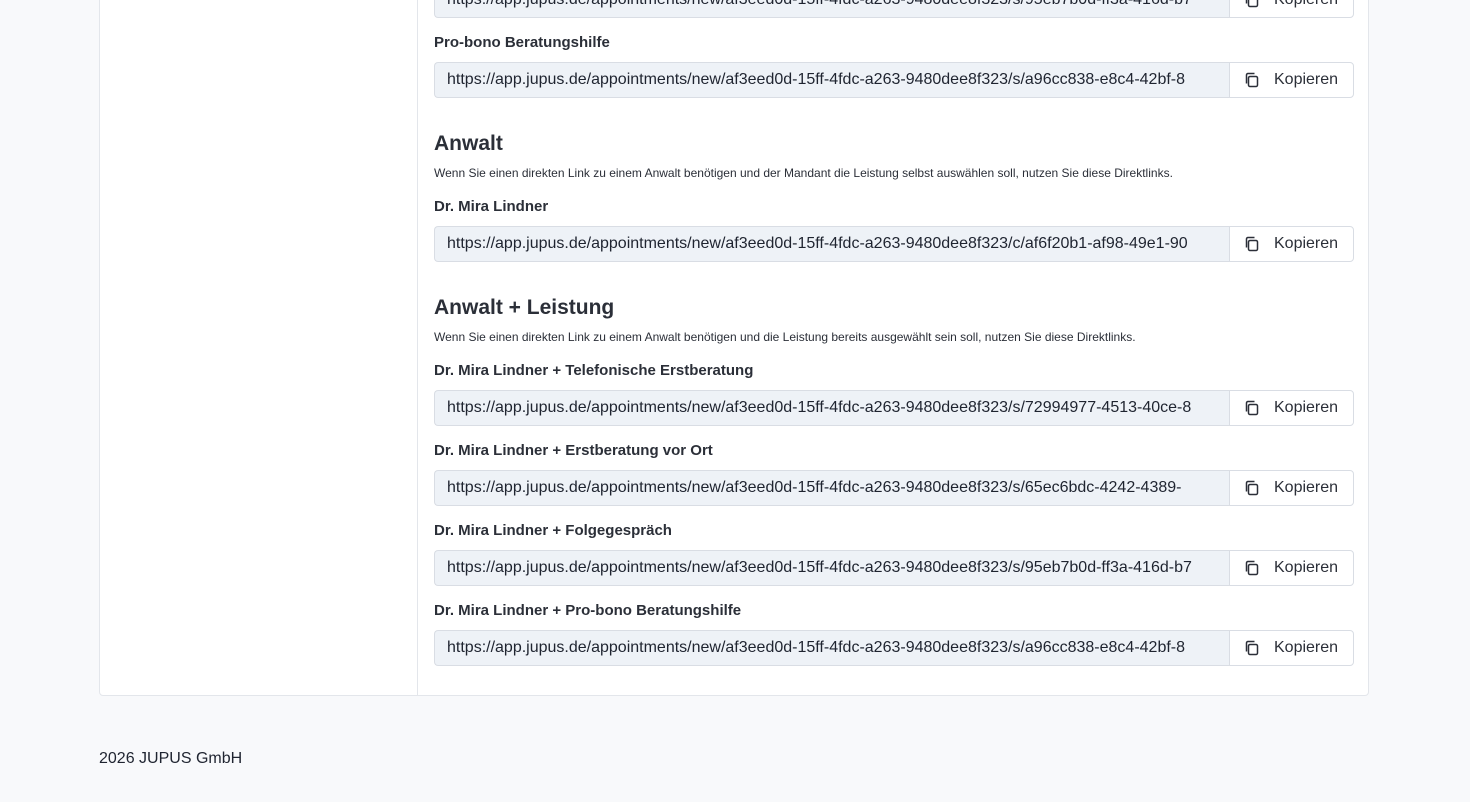  What do you see at coordinates (468, 143) in the screenshot?
I see `section-title-anwalt: Anwalt` at bounding box center [468, 143].